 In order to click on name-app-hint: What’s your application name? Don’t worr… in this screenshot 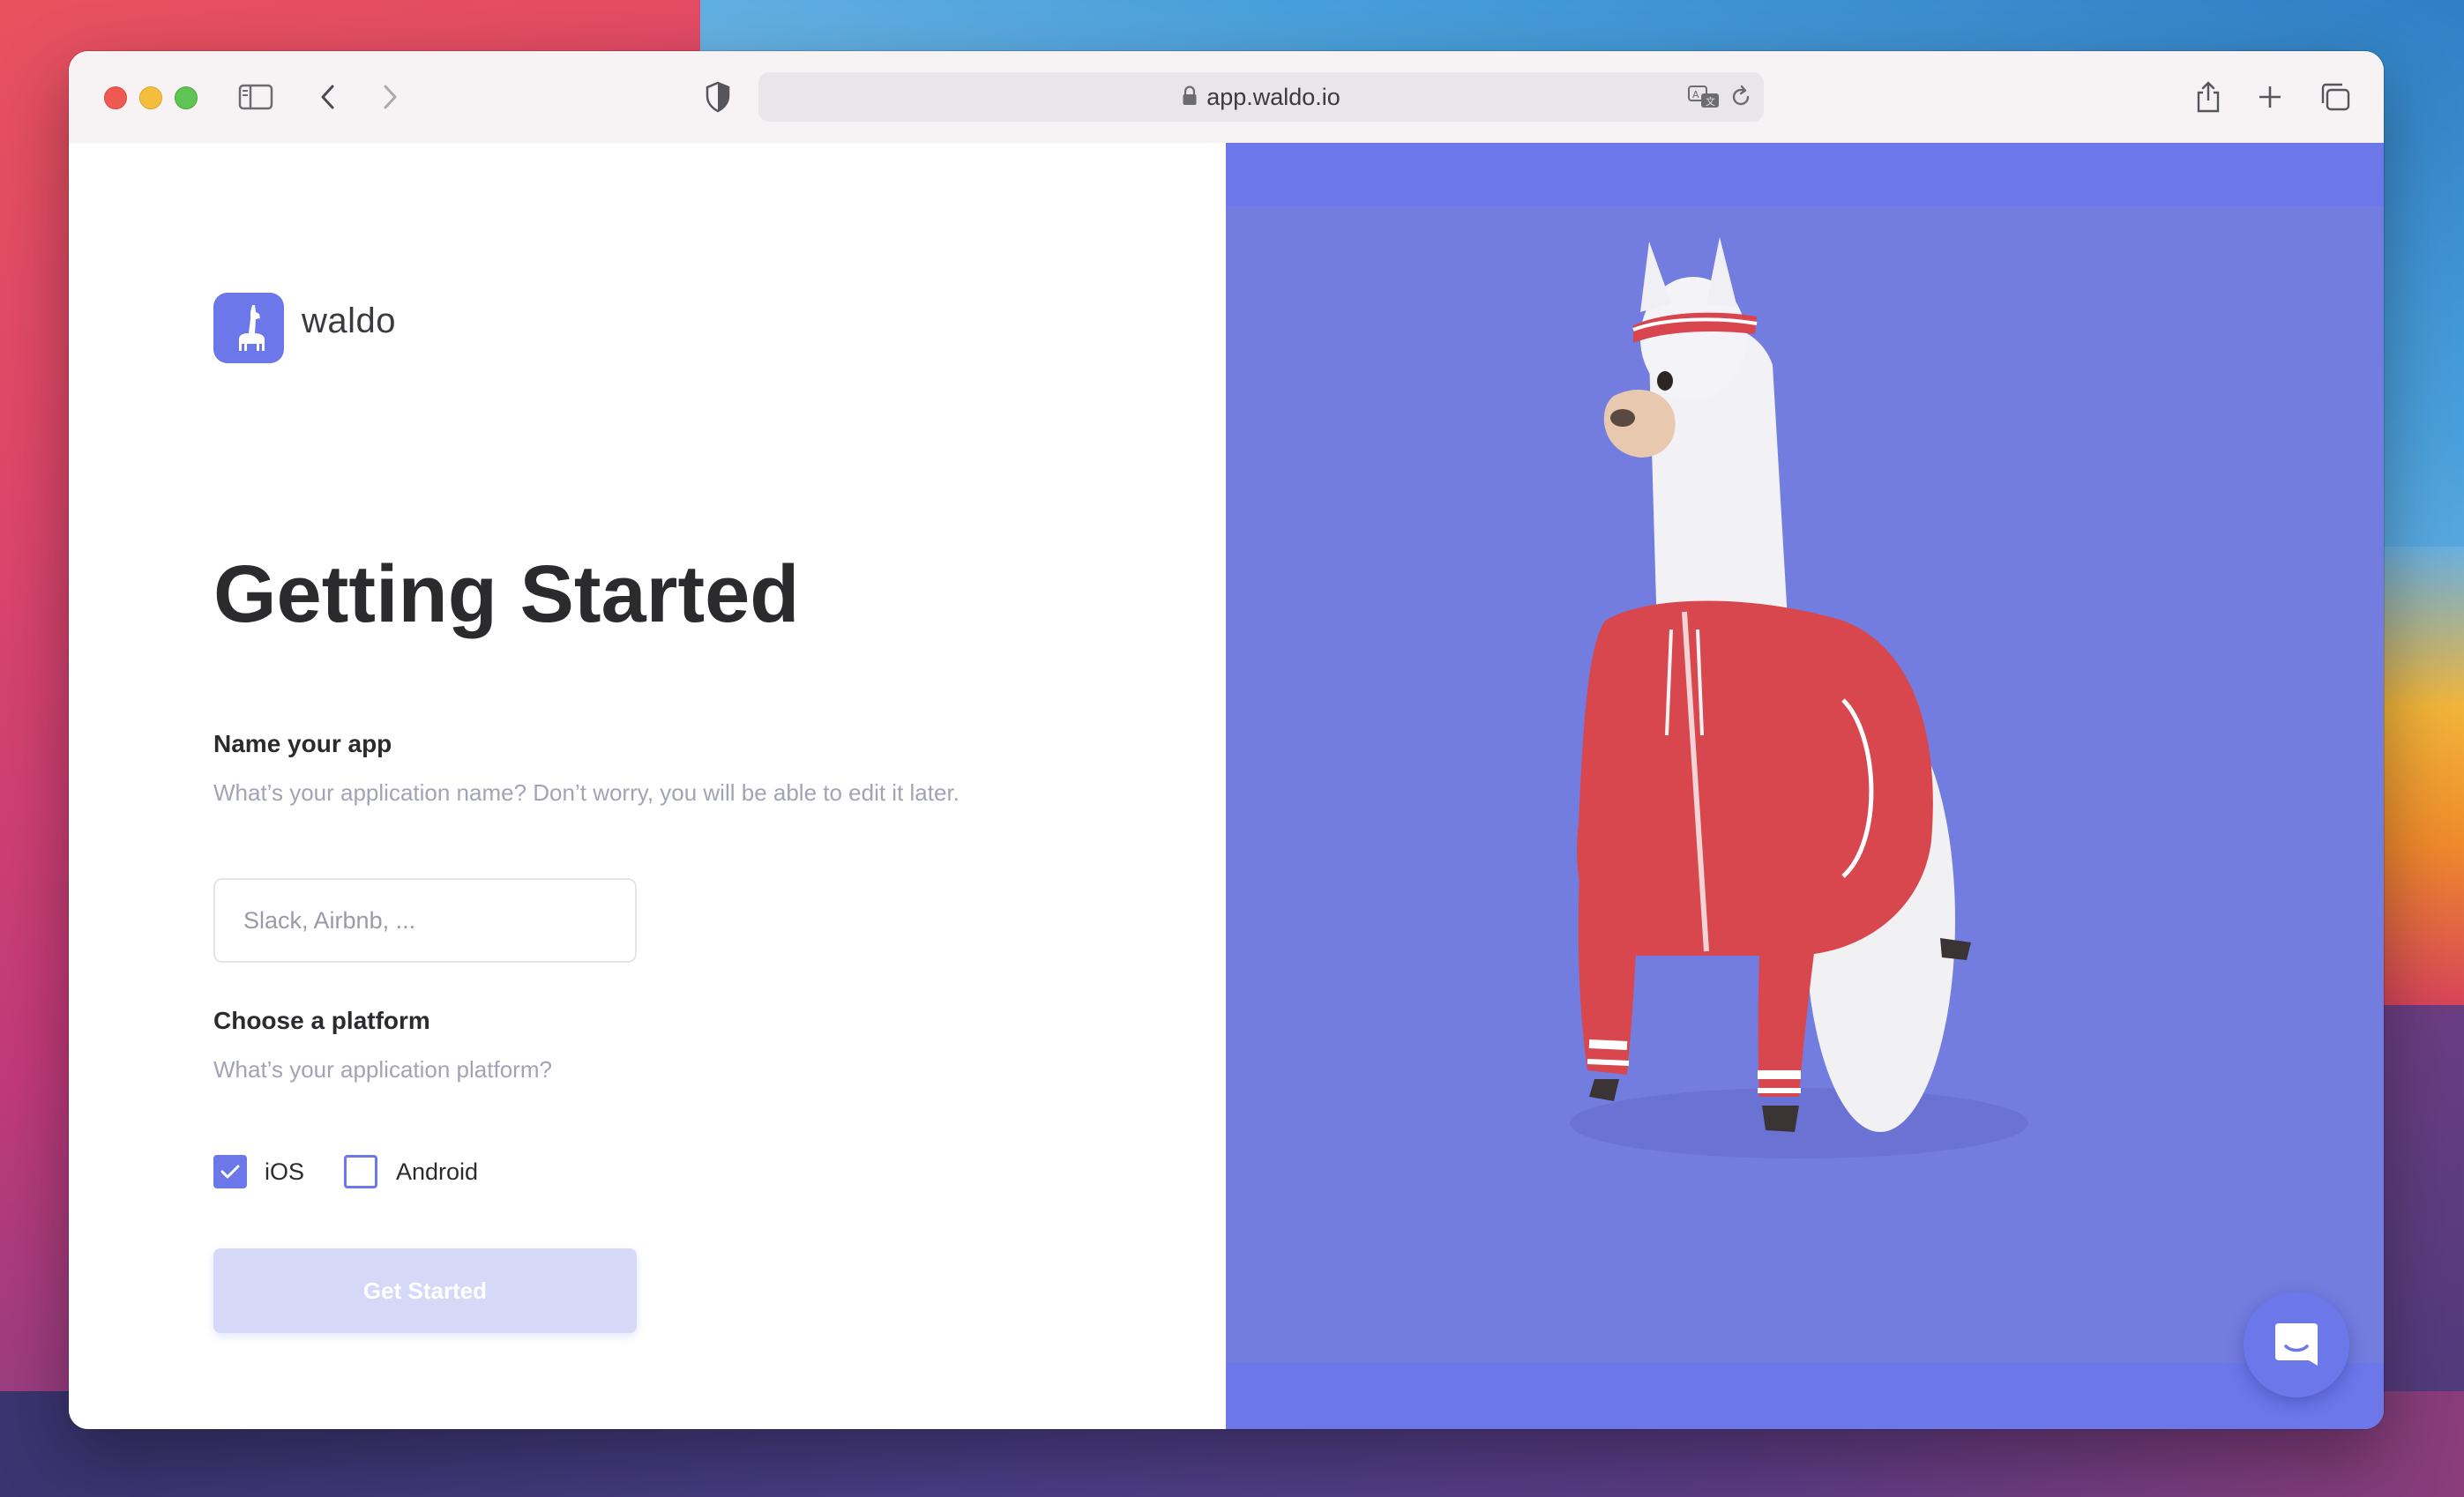, I will do `click(586, 793)`.